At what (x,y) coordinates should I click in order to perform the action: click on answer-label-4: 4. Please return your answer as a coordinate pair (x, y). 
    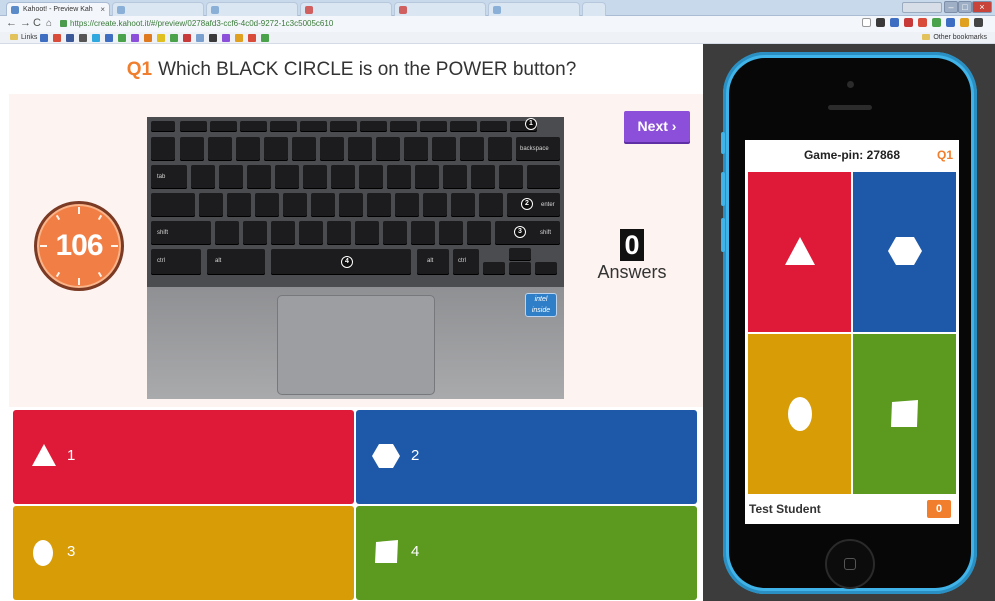
    Looking at the image, I should click on (415, 551).